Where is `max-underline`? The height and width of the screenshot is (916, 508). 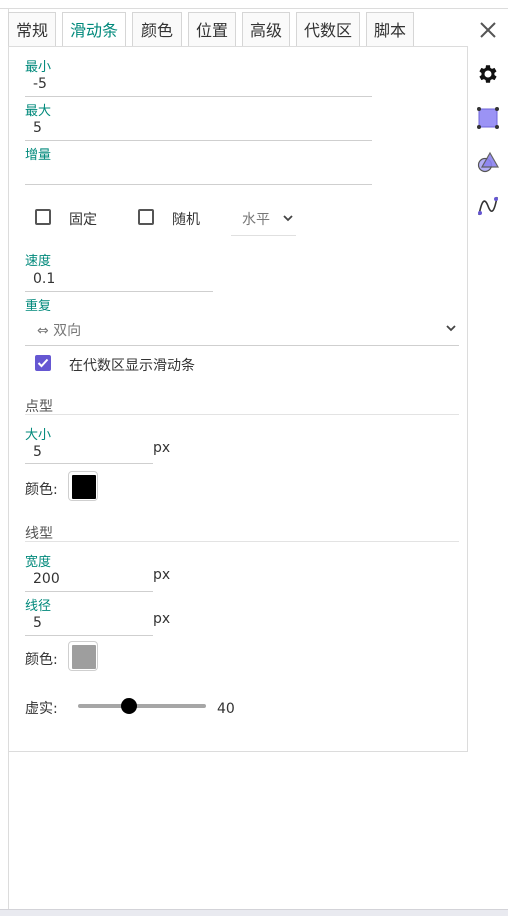 max-underline is located at coordinates (198, 140).